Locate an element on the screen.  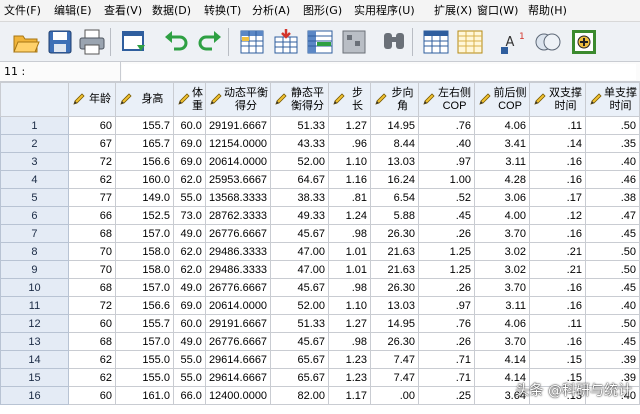
data-cell: 25953.6667 is located at coordinates (238, 179).